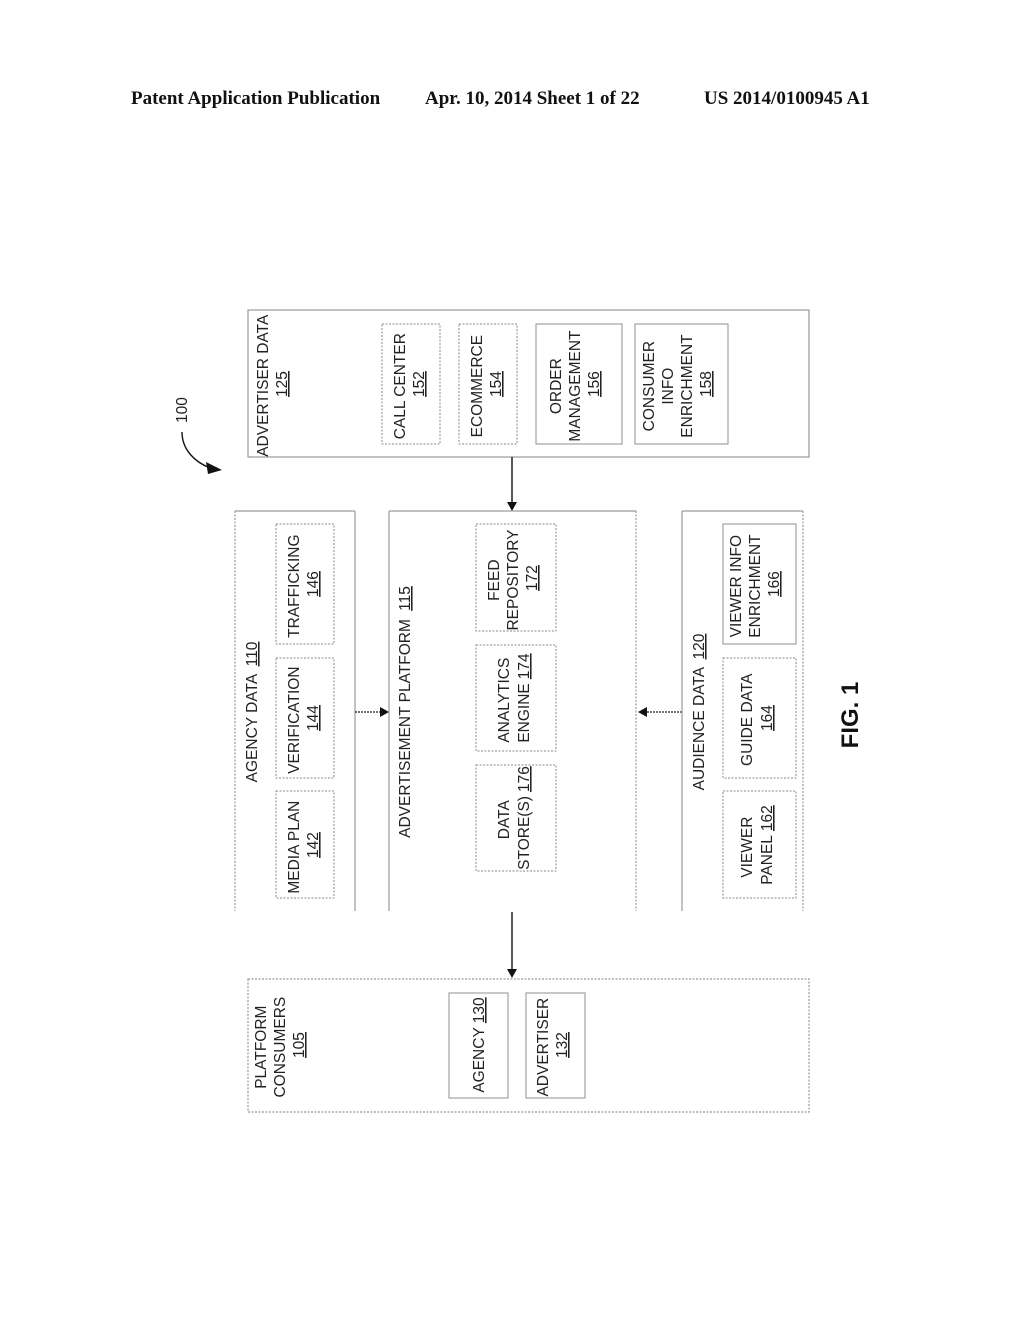 Image resolution: width=1024 pixels, height=1320 pixels. I want to click on consumer-item-agency: AGENCY130, so click(478, 1045).